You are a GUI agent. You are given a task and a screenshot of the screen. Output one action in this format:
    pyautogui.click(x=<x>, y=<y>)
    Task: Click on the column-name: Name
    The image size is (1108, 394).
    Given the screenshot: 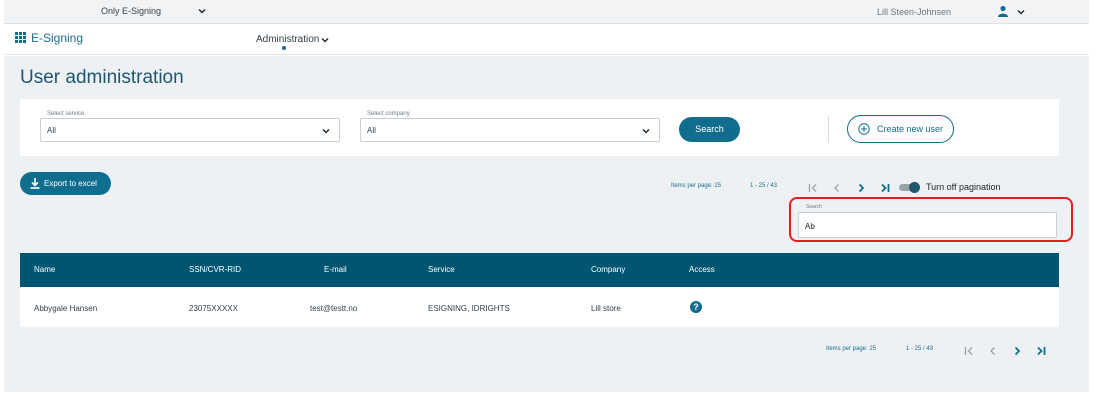 What is the action you would take?
    pyautogui.click(x=44, y=269)
    